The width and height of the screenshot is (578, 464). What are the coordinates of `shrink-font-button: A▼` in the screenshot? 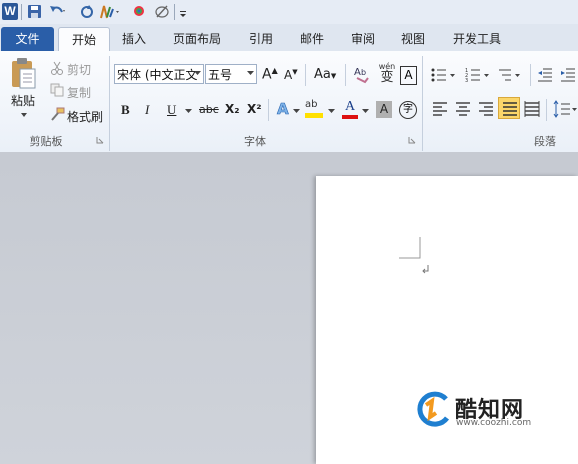 It's located at (291, 75).